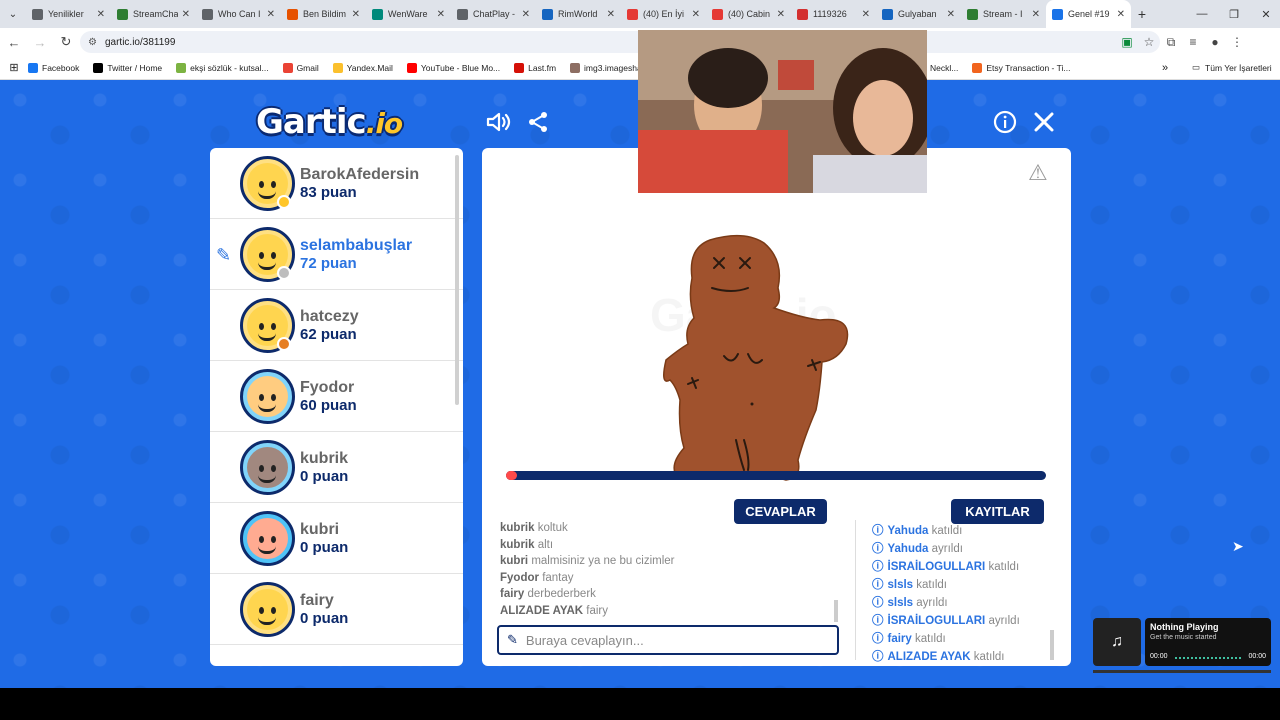 Image resolution: width=1280 pixels, height=720 pixels. I want to click on answer-user: Fyodor, so click(519, 577).